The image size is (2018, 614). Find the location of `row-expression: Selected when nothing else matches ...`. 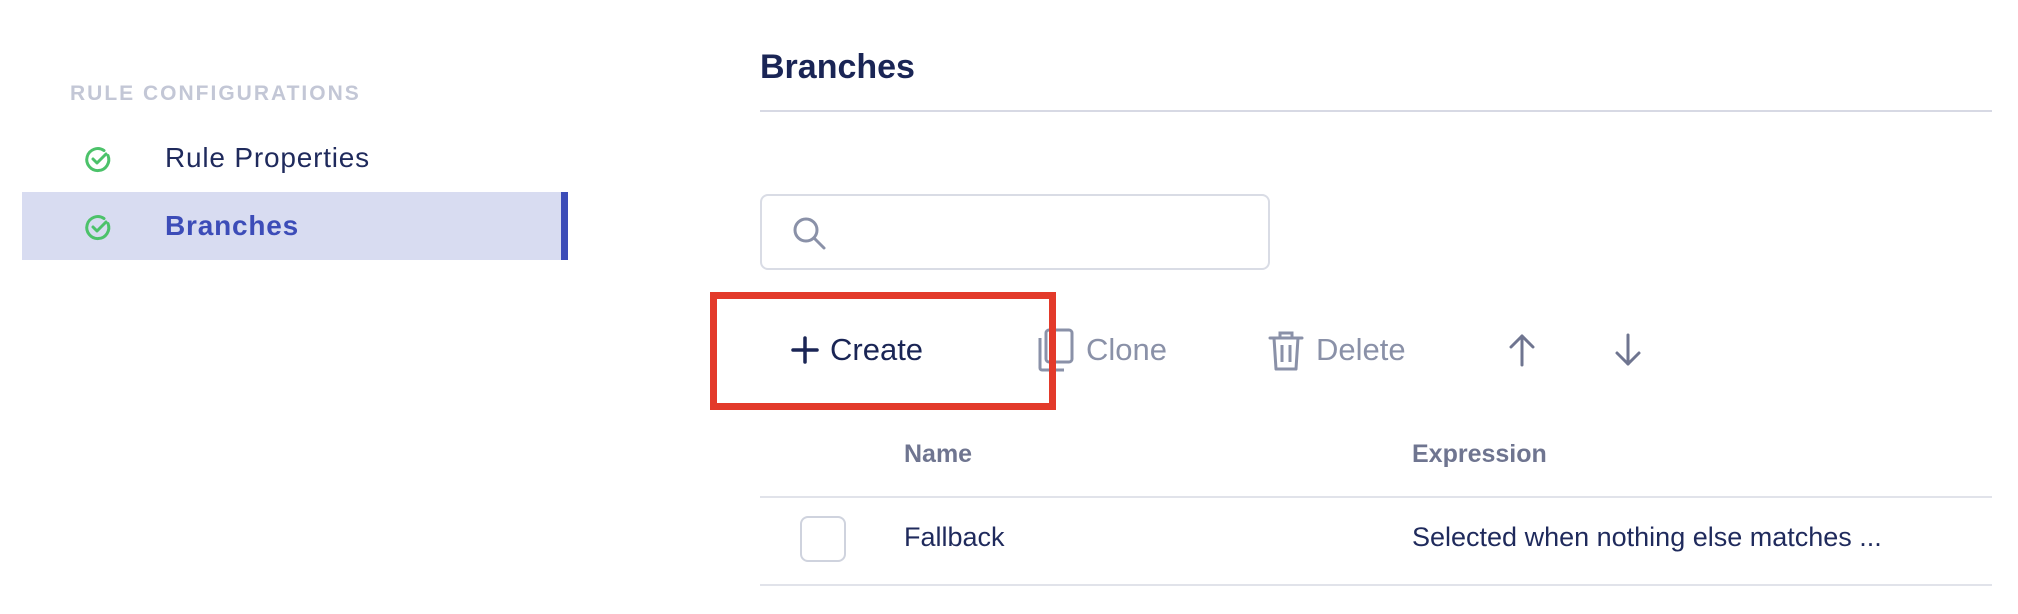

row-expression: Selected when nothing else matches ... is located at coordinates (1647, 537).